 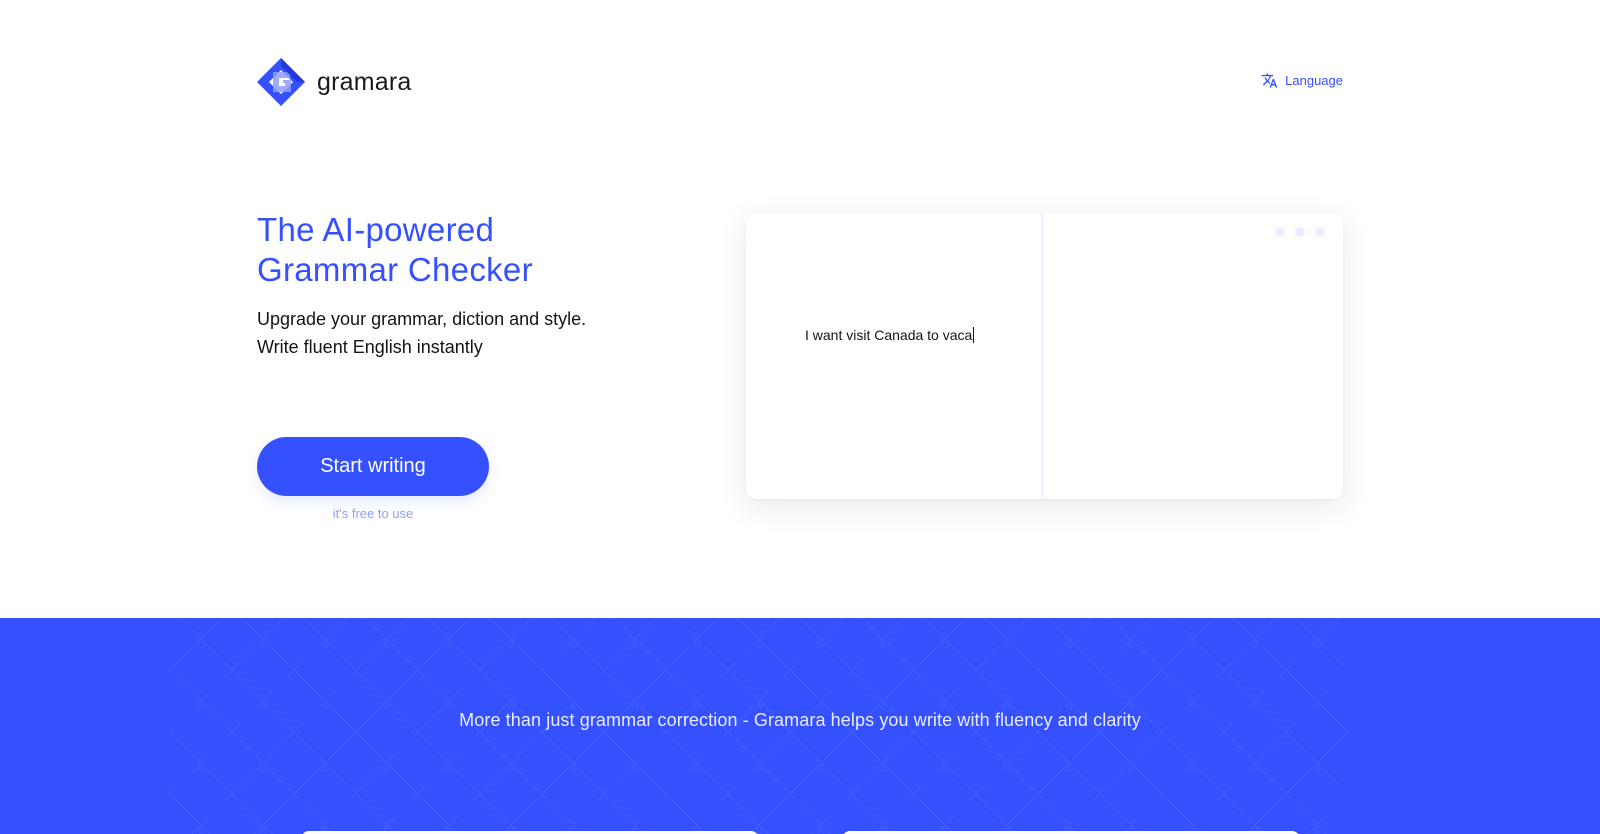 I want to click on demo-editor-card: I want visit Canada to vaca, so click(x=1044, y=356).